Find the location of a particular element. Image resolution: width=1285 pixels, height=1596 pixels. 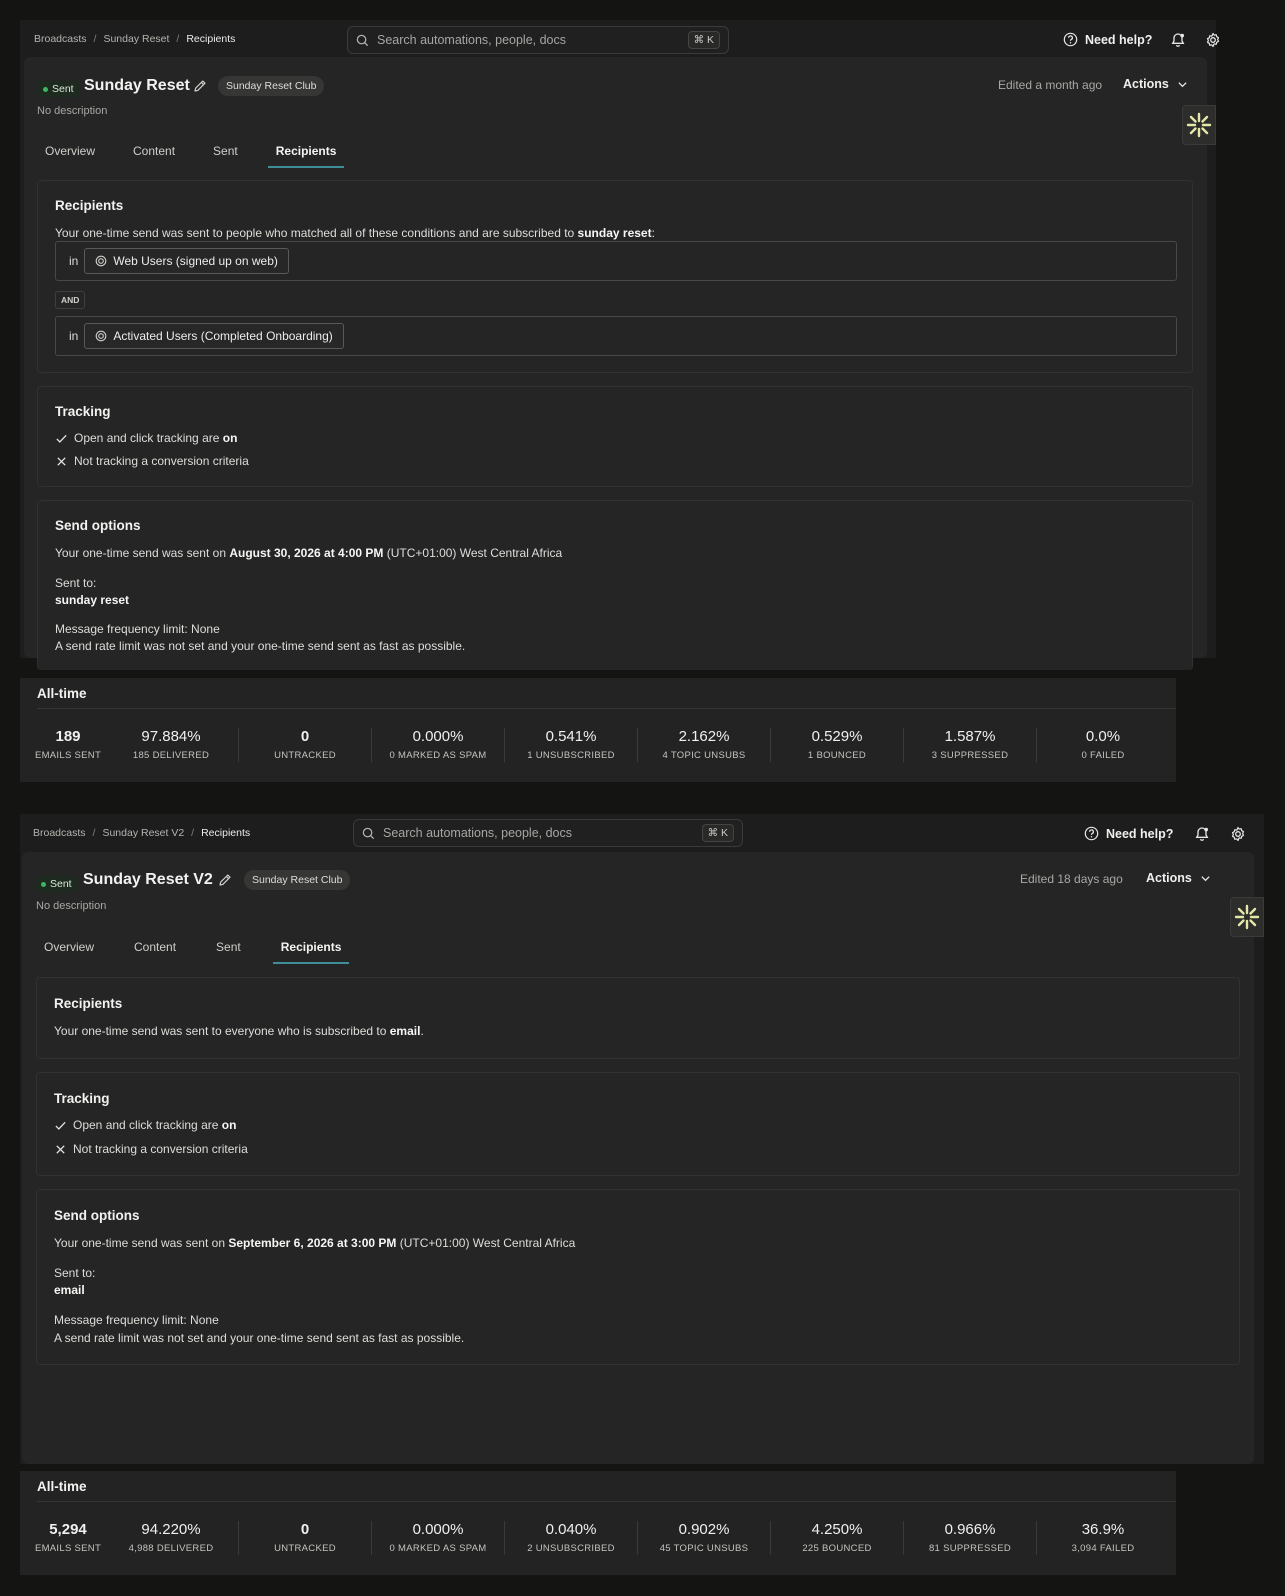

breadcrumb: Broadcasts / Sunday Reset / Recipients is located at coordinates (134, 39).